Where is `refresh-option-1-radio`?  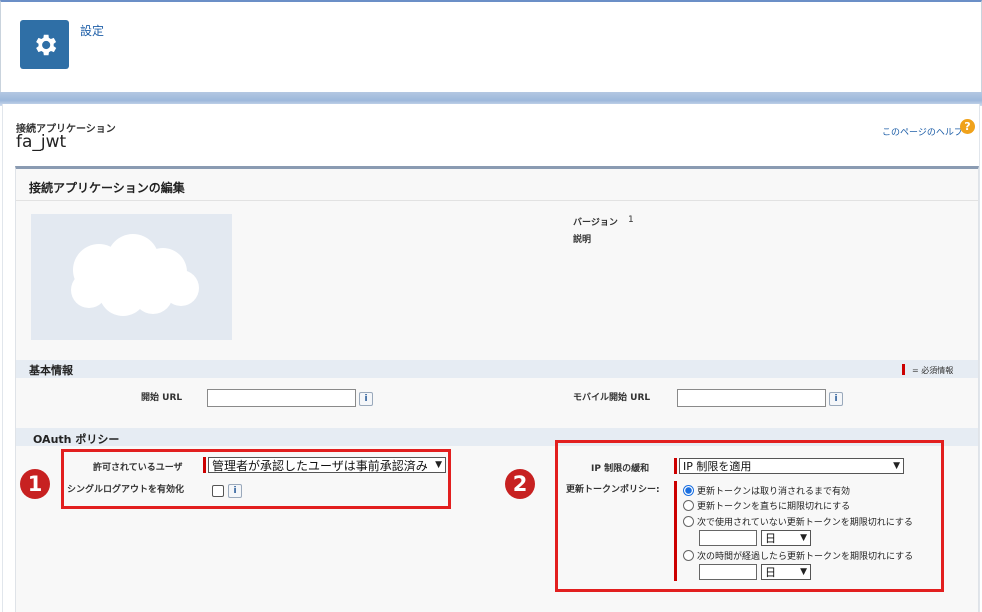
refresh-option-1-radio is located at coordinates (688, 490).